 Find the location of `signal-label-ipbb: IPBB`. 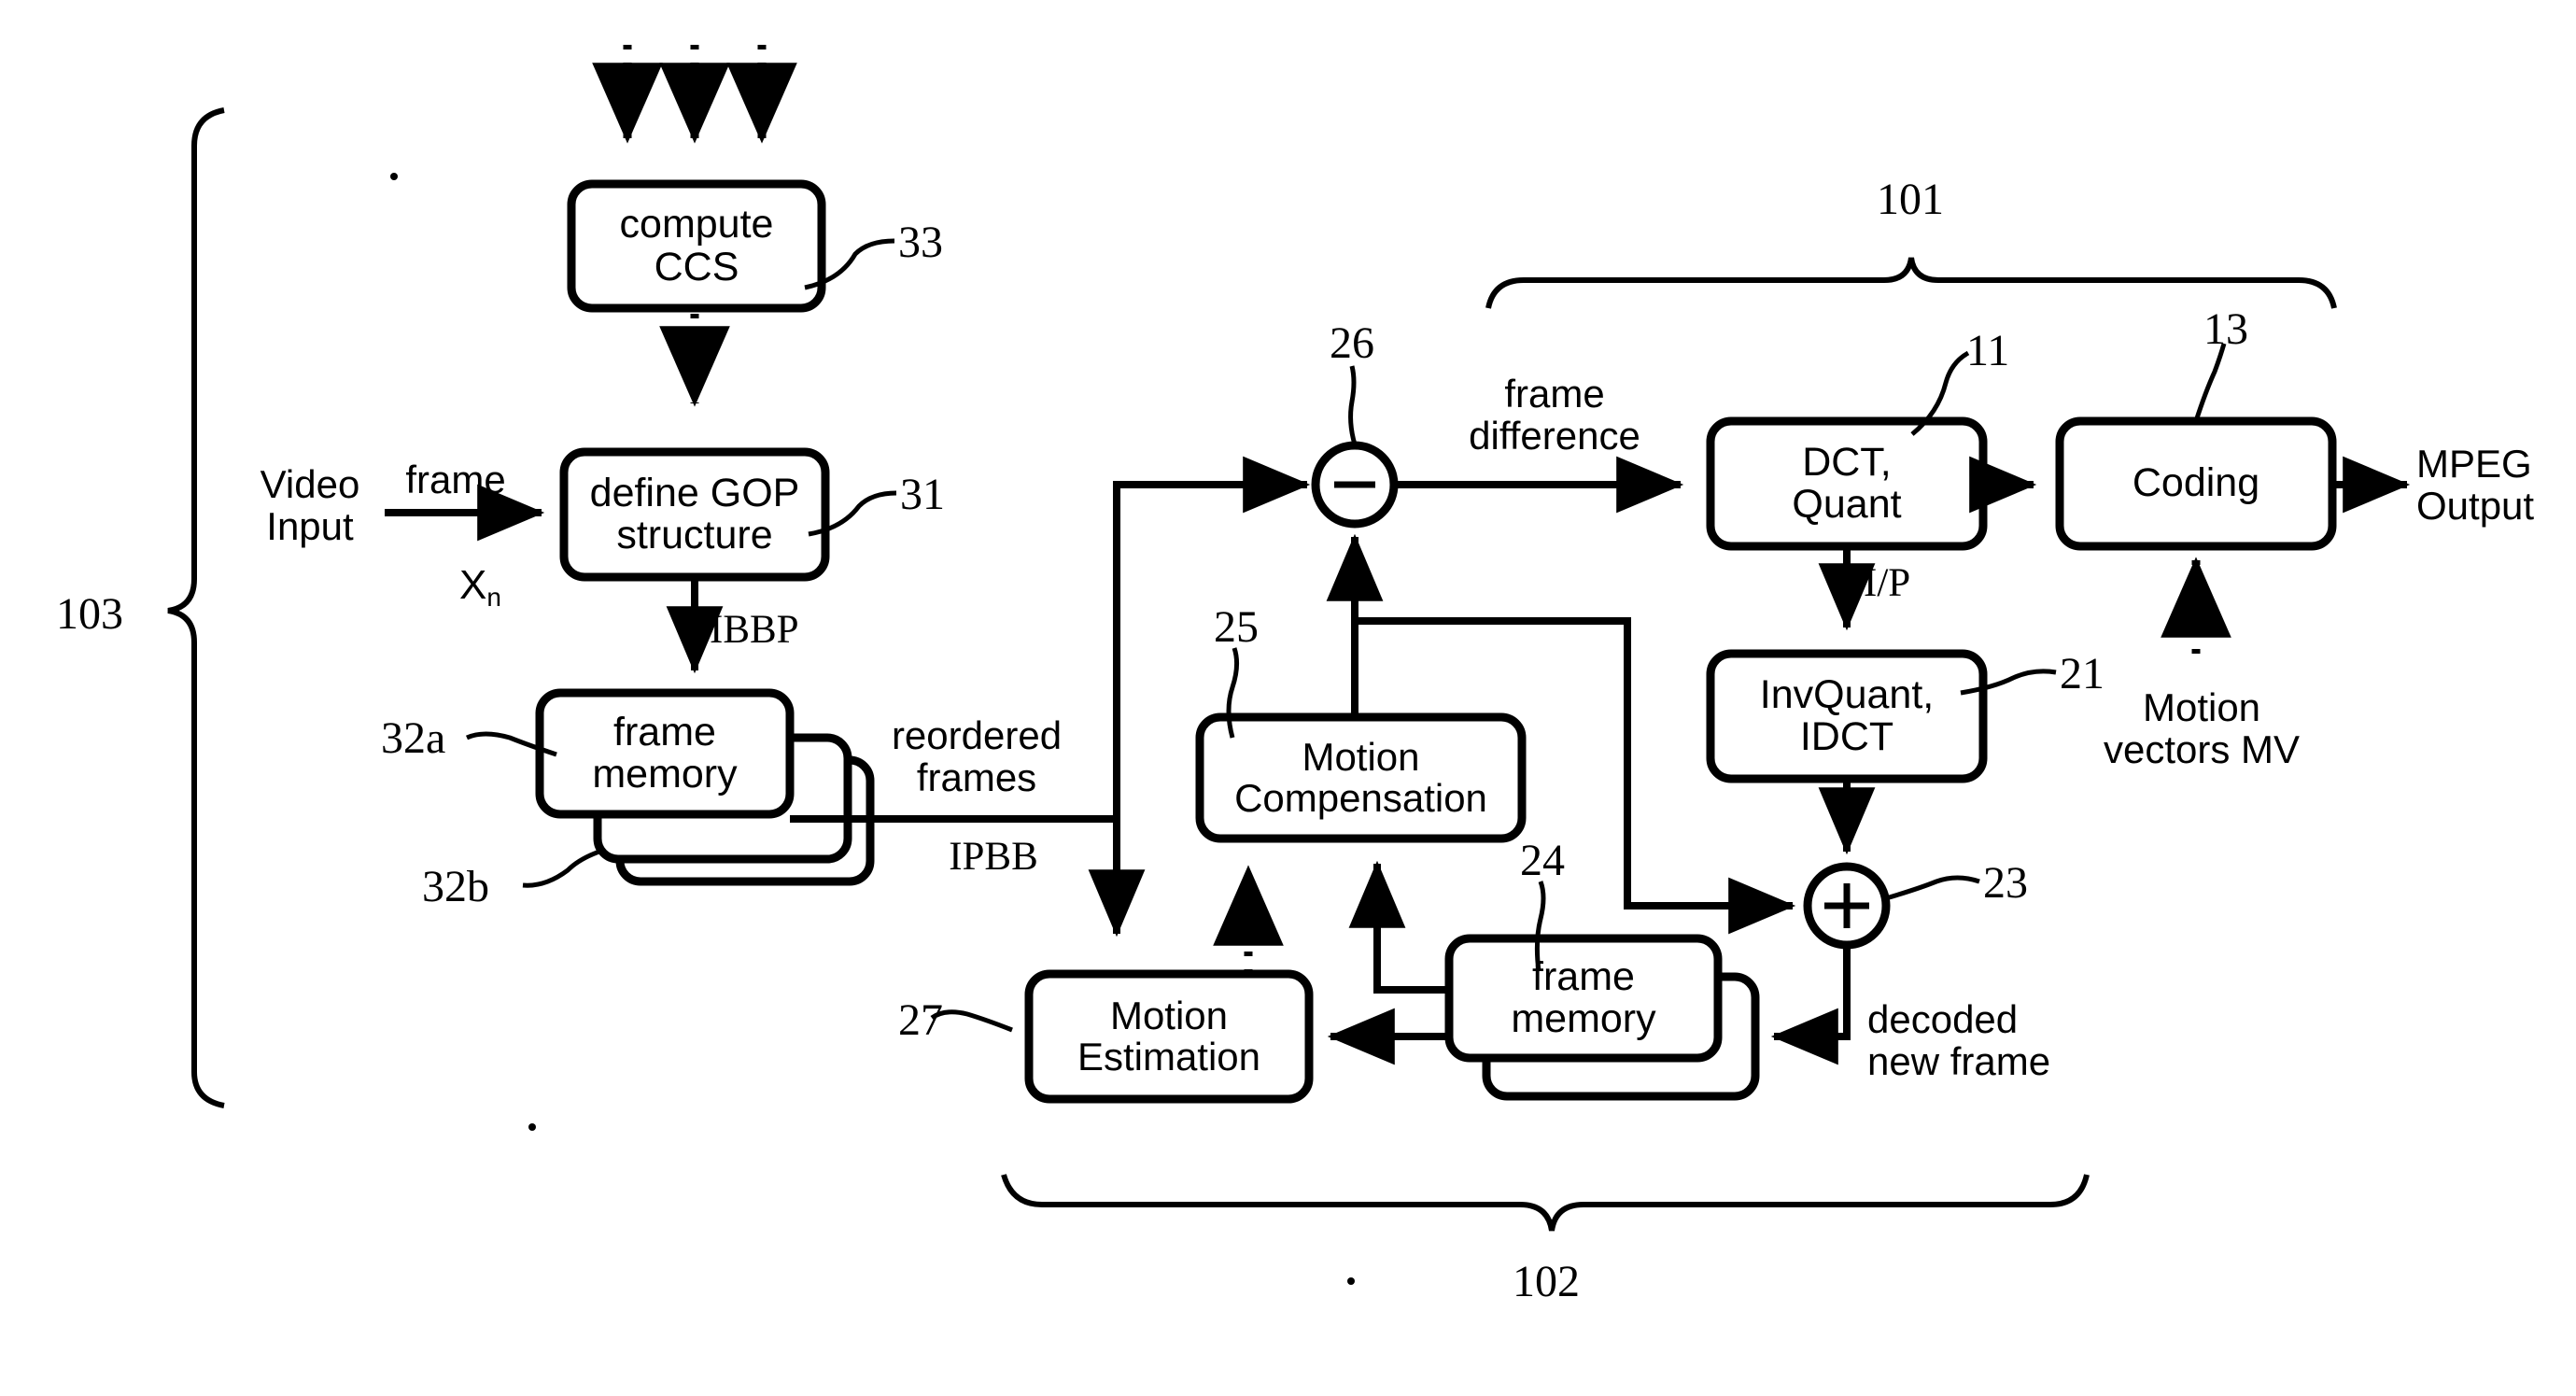

signal-label-ipbb: IPBB is located at coordinates (994, 857).